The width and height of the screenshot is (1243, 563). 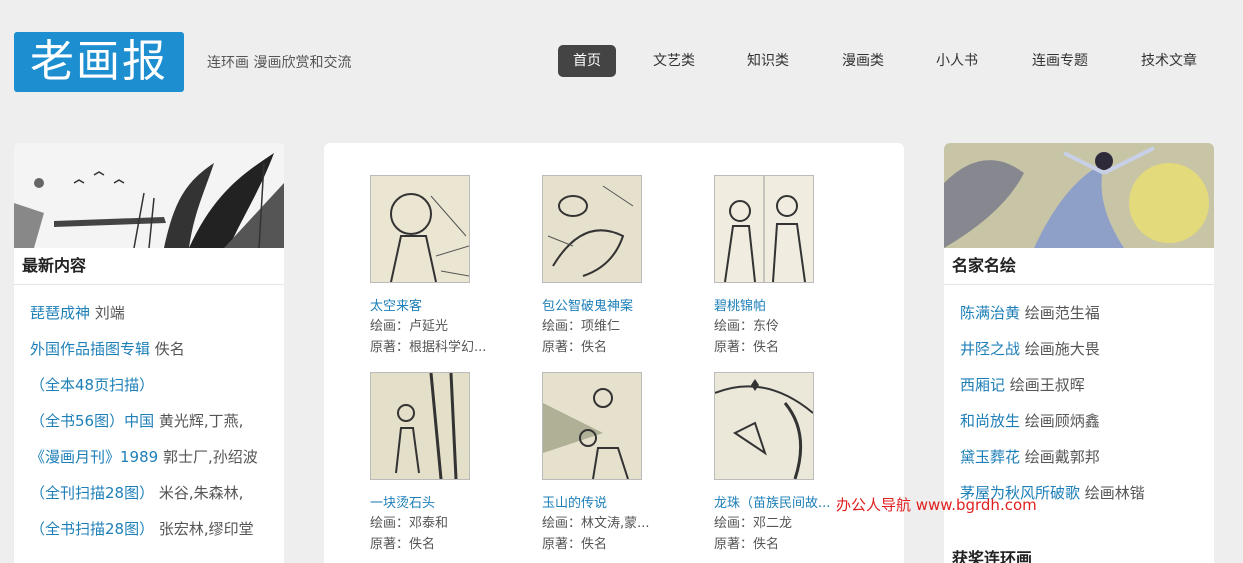 I want to click on comic-artist: 绘画：邓泰和, so click(x=409, y=523).